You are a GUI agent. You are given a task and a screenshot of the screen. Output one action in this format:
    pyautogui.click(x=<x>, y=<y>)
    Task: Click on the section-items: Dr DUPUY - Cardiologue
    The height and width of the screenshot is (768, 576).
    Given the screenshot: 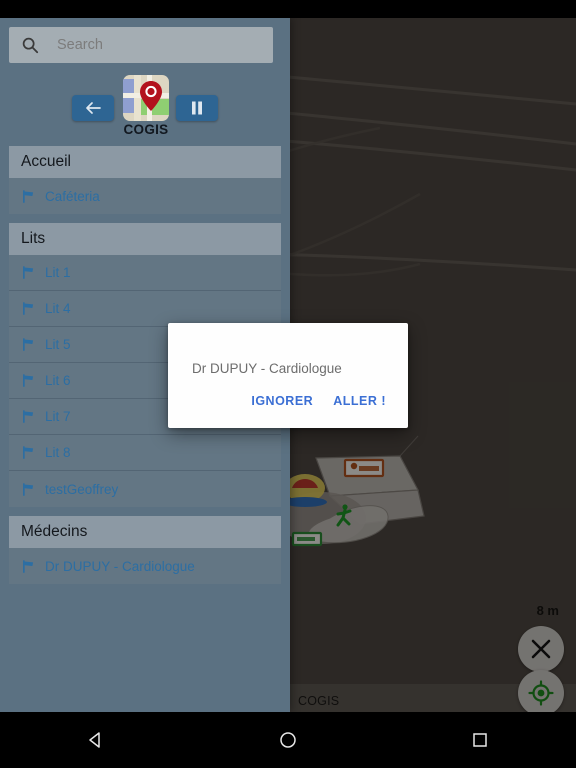 What is the action you would take?
    pyautogui.click(x=145, y=566)
    